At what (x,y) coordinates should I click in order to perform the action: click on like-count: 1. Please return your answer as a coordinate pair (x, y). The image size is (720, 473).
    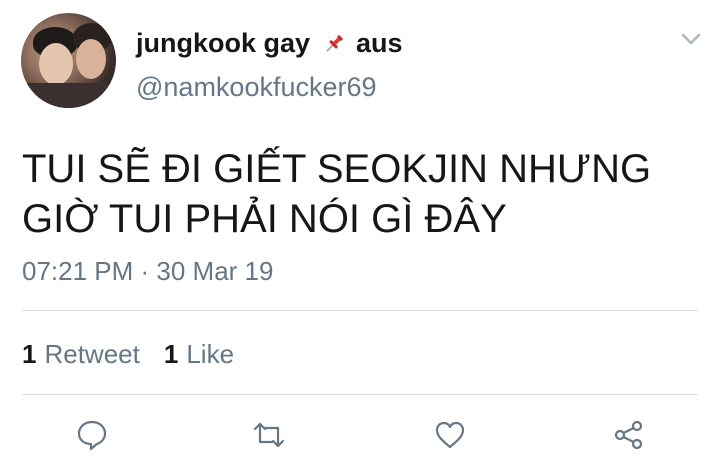
    Looking at the image, I should click on (171, 354).